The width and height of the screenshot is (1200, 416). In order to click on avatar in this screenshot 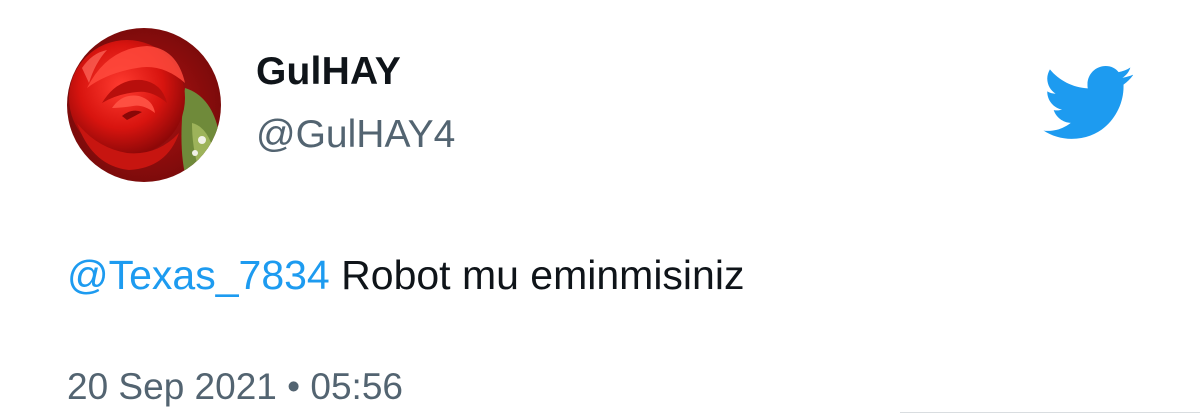, I will do `click(144, 105)`.